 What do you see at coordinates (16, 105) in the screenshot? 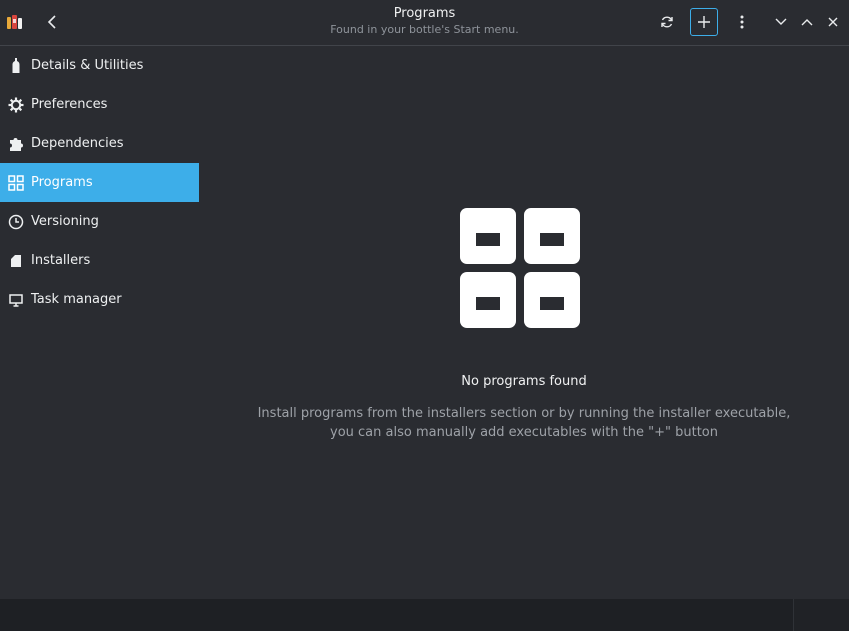
I see `gear-icon` at bounding box center [16, 105].